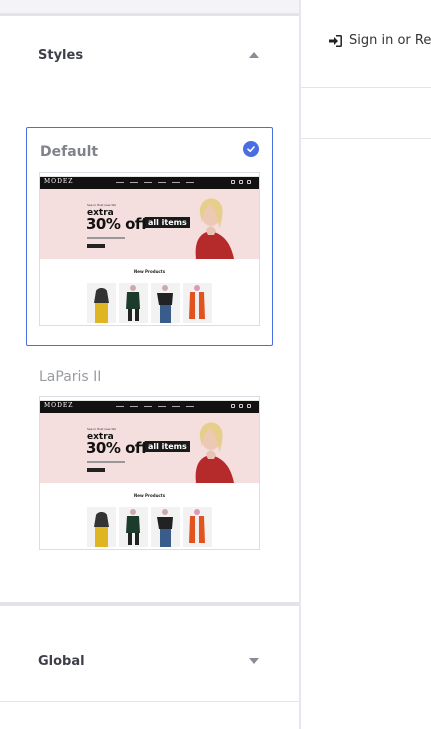 This screenshot has width=431, height=729. What do you see at coordinates (366, 114) in the screenshot?
I see `store-nav-row` at bounding box center [366, 114].